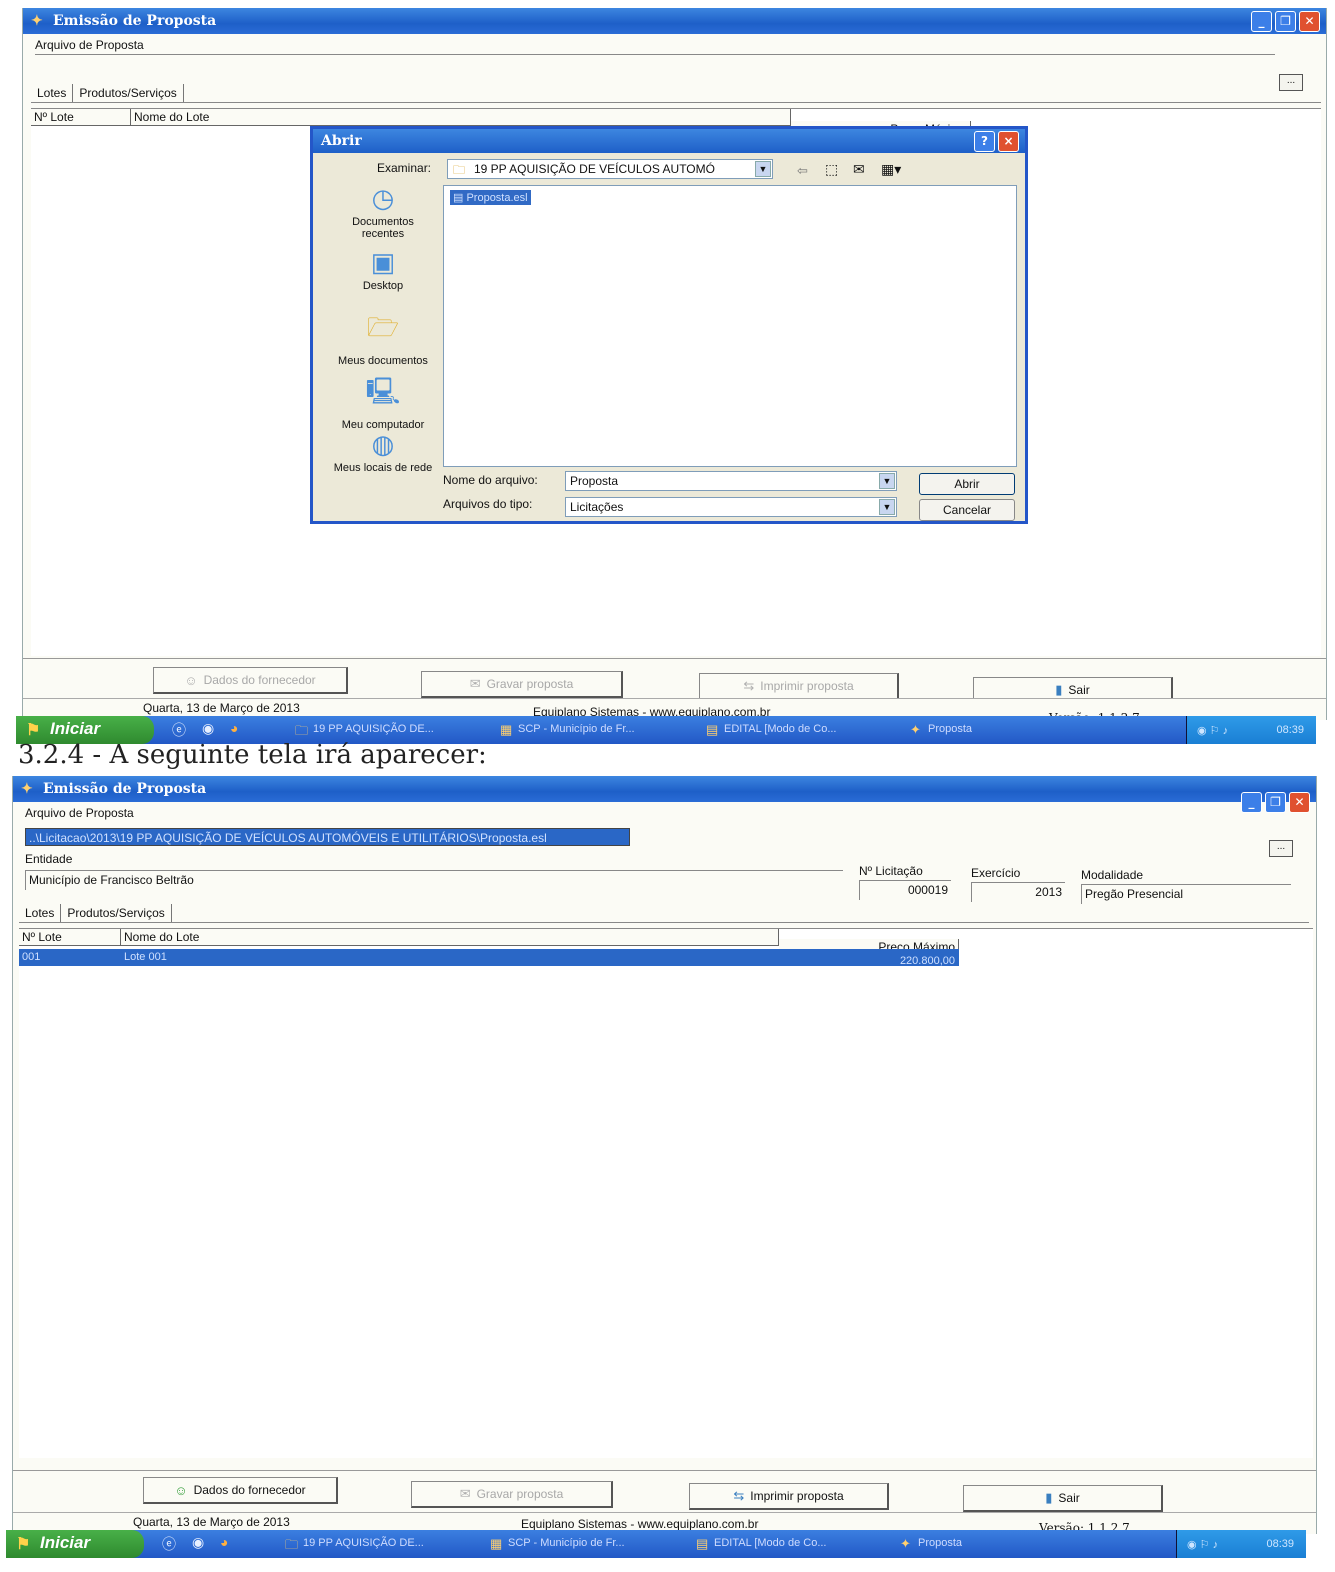 The width and height of the screenshot is (1335, 1572). Describe the element at coordinates (383, 451) in the screenshot. I see `place-meus-locais-de-rede: ◍ Meus locais de rede` at that location.